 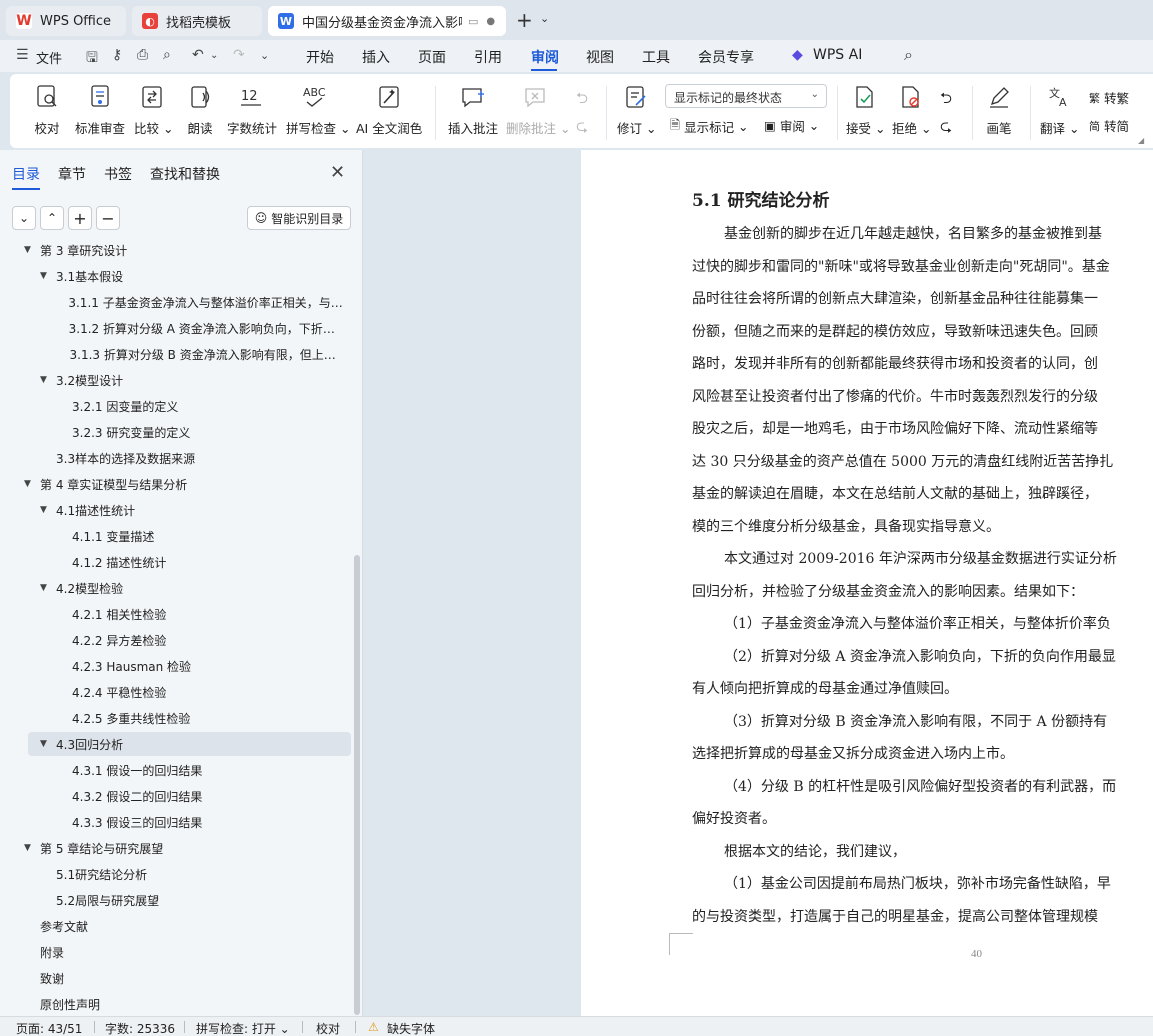 I want to click on menu-page: 页面, so click(x=432, y=57).